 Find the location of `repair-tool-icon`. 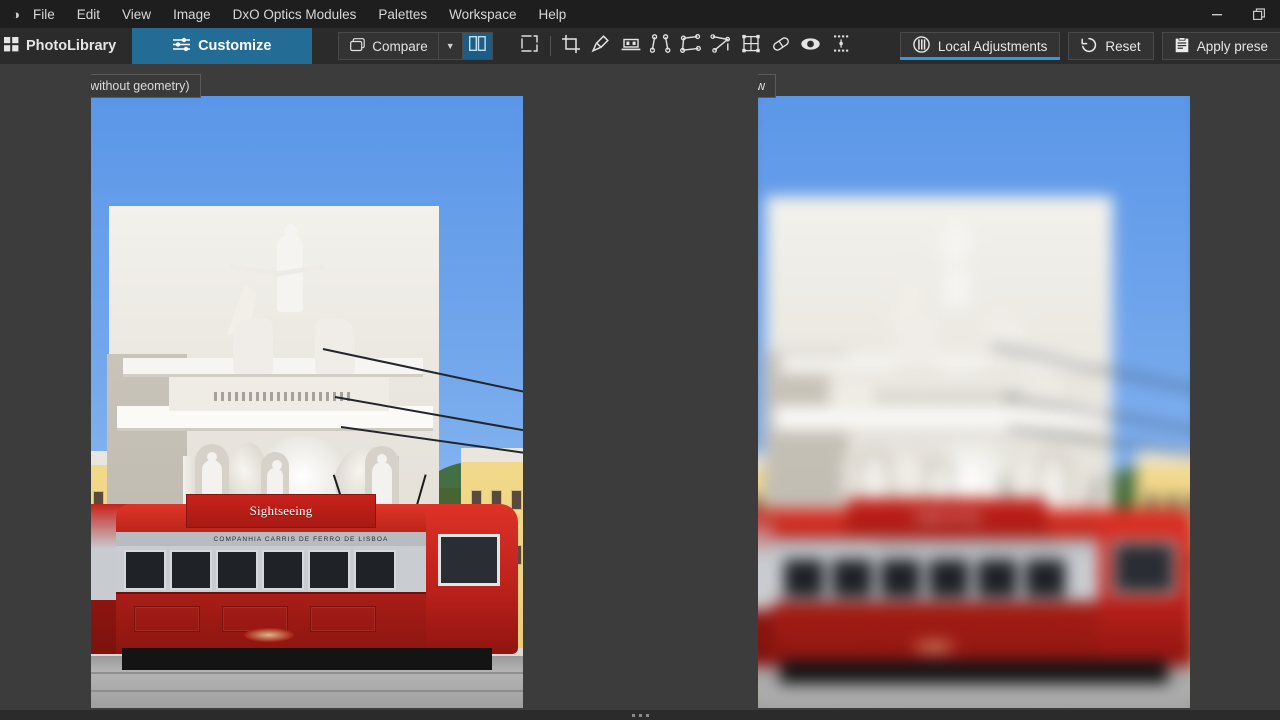

repair-tool-icon is located at coordinates (781, 46).